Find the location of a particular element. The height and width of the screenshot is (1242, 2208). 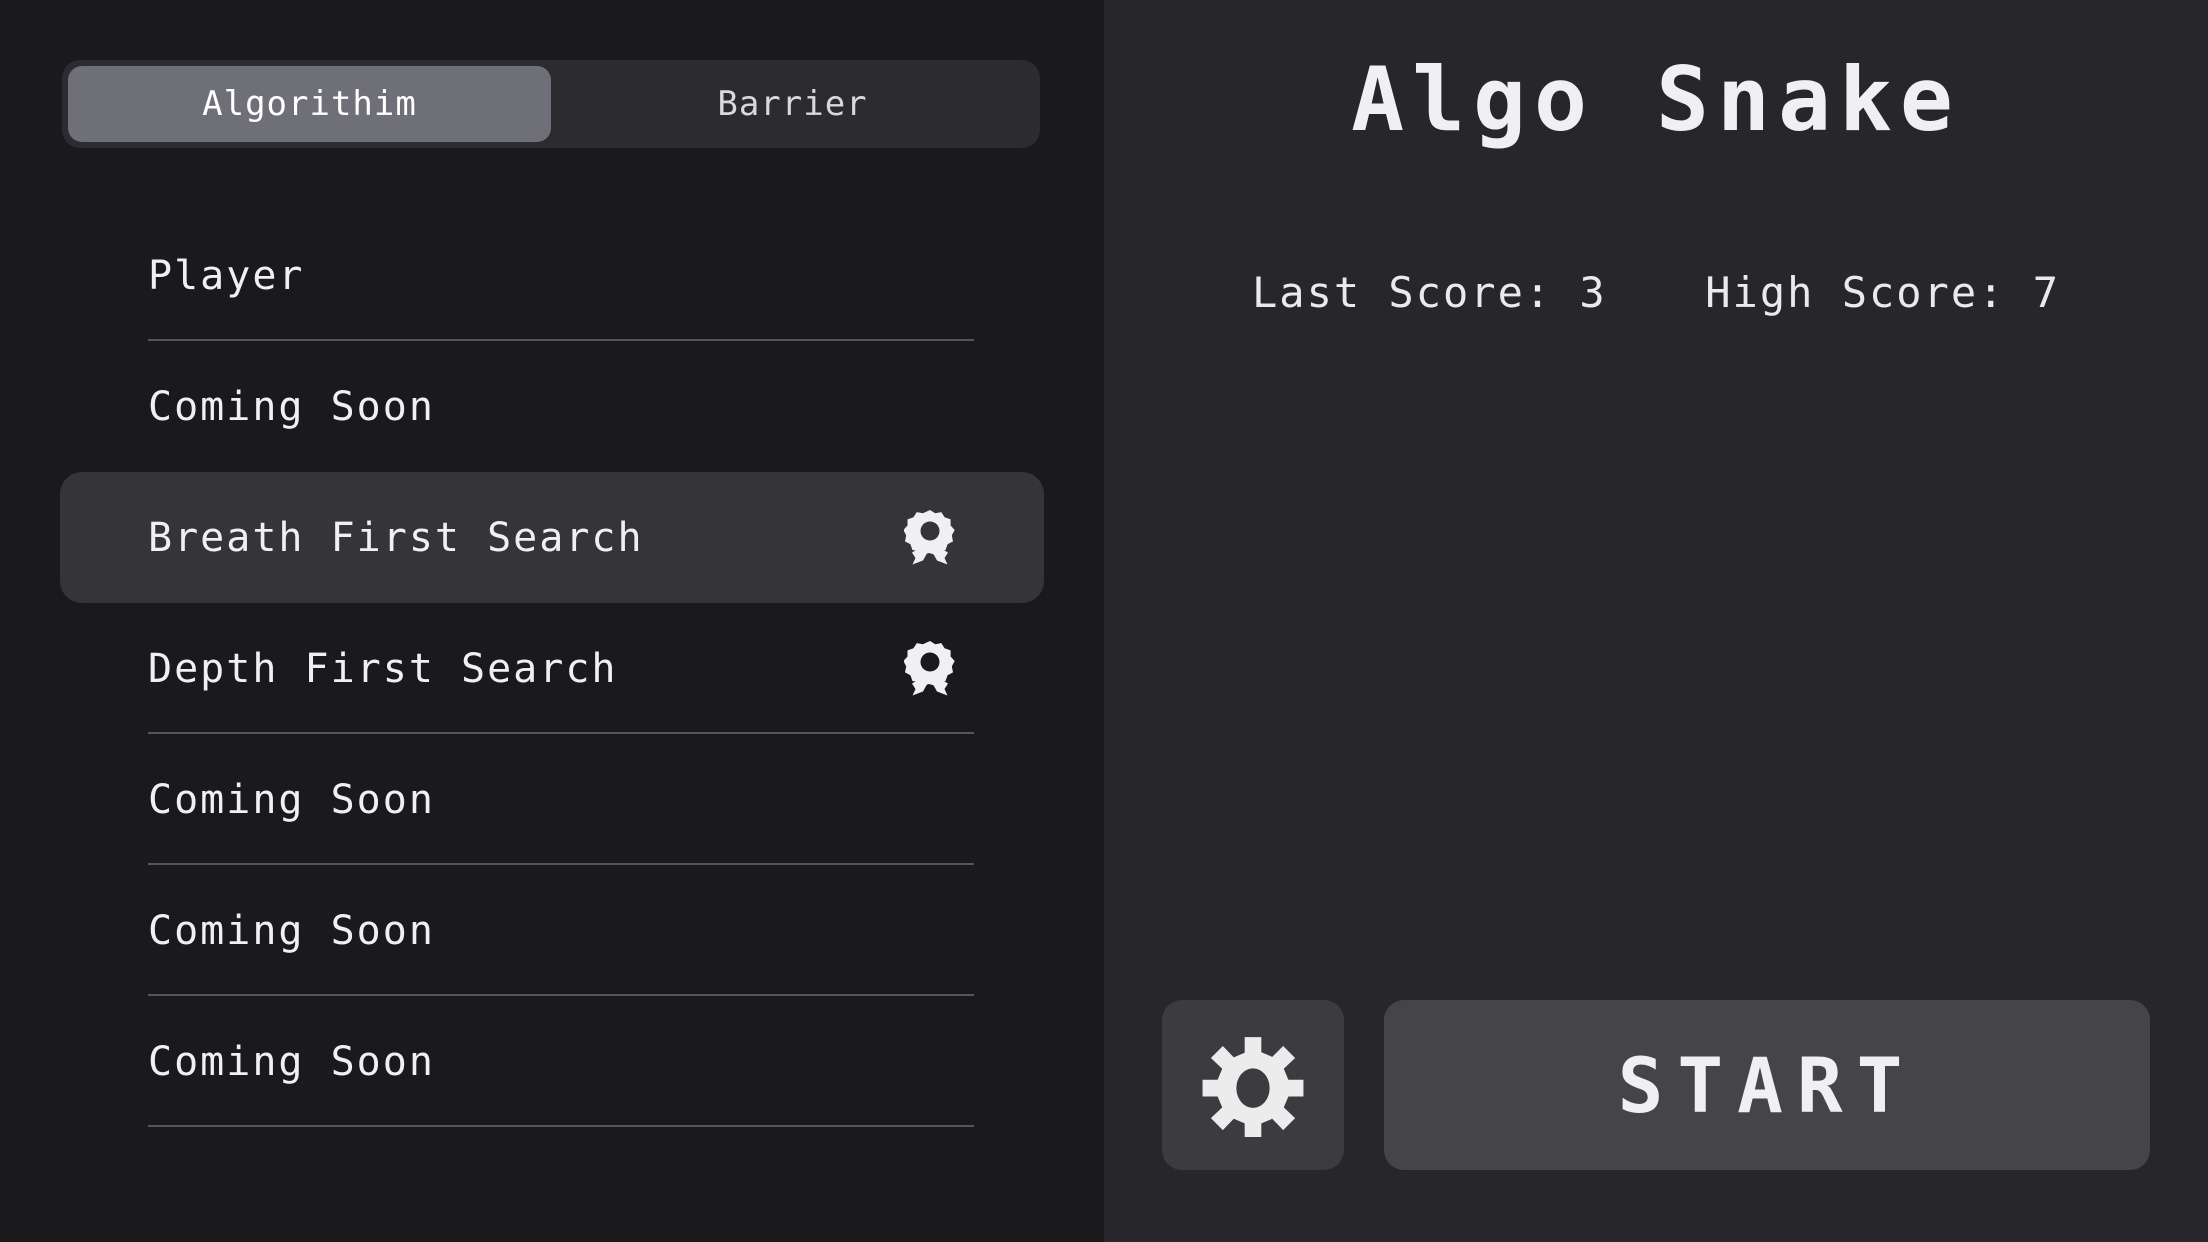

list-item-depth-first-search: Depth First Search is located at coordinates (552, 668).